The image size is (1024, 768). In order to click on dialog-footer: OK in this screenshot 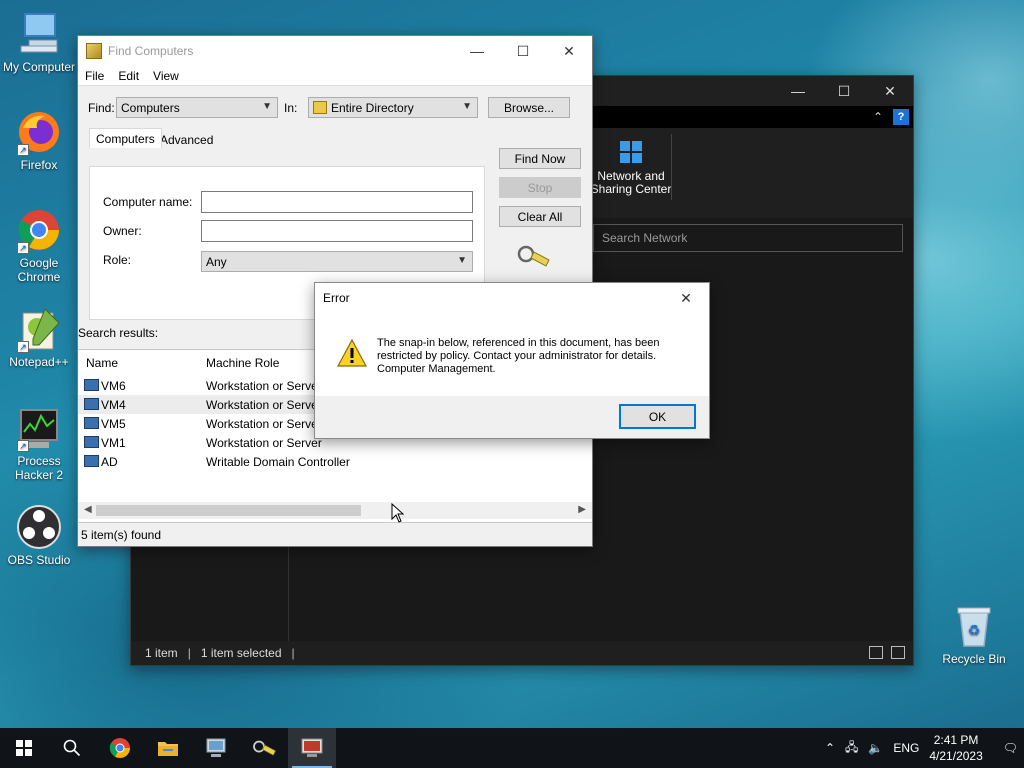, I will do `click(512, 417)`.